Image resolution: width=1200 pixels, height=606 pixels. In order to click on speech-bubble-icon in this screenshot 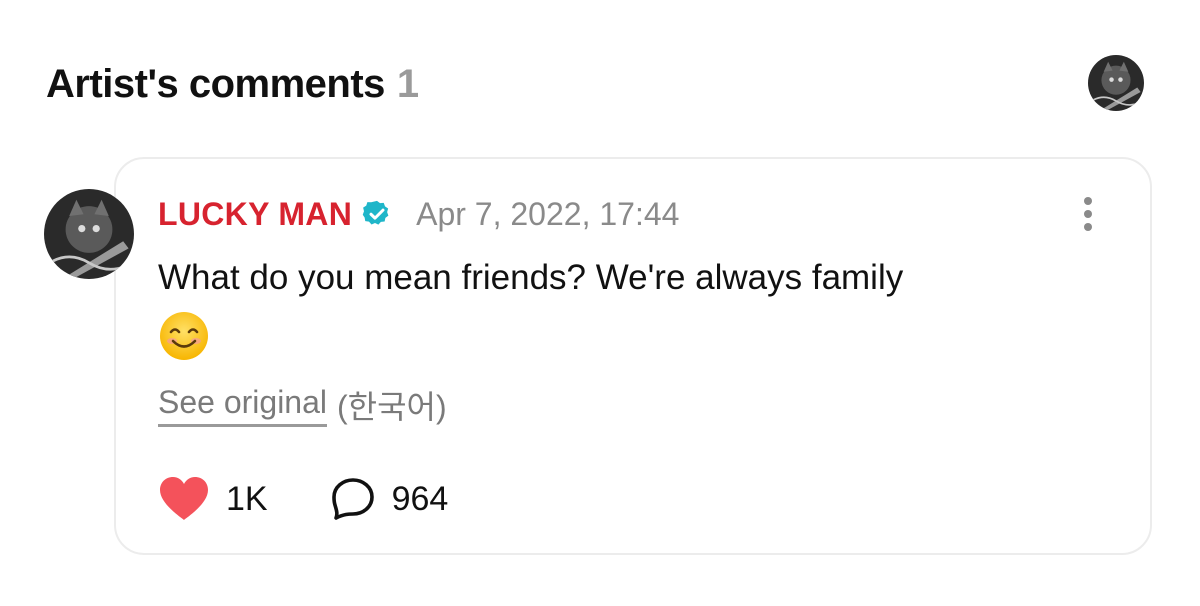, I will do `click(352, 499)`.